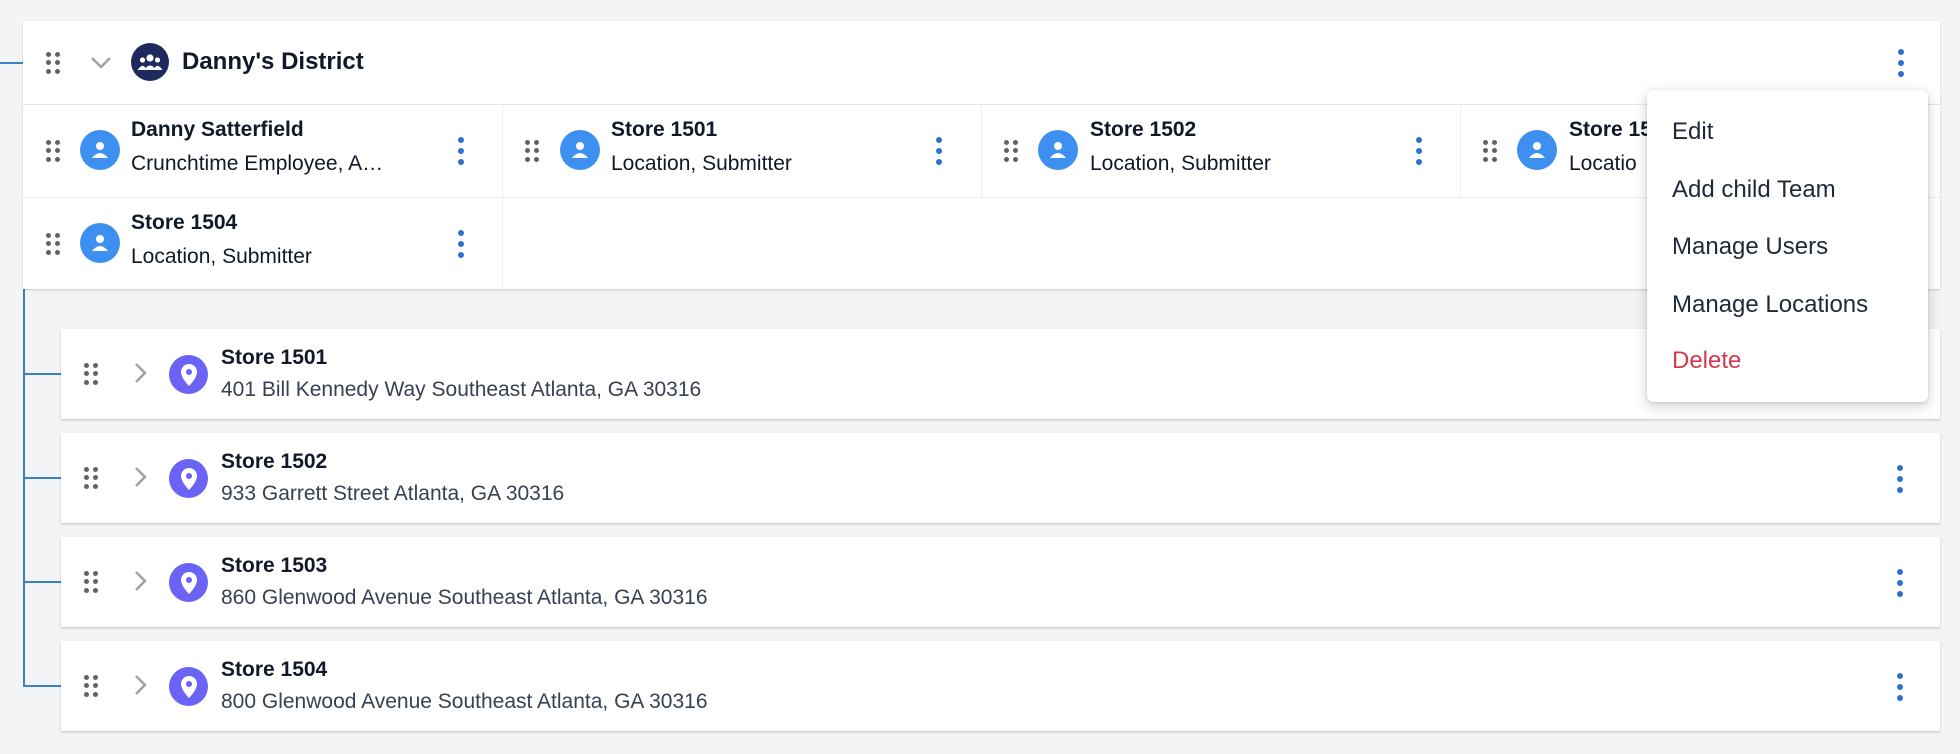 Image resolution: width=1960 pixels, height=754 pixels. I want to click on location-name: Store 1502, so click(274, 461).